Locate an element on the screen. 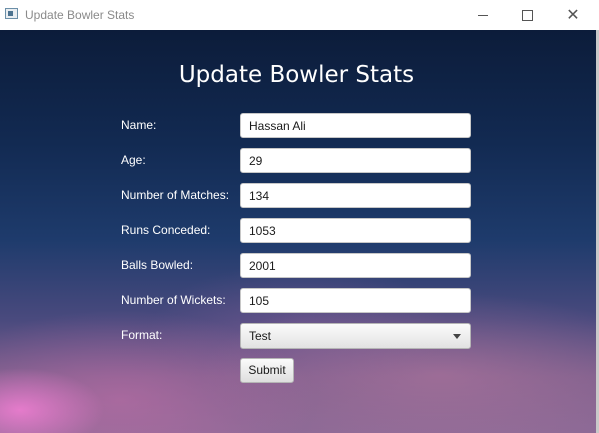  age-input is located at coordinates (355, 160).